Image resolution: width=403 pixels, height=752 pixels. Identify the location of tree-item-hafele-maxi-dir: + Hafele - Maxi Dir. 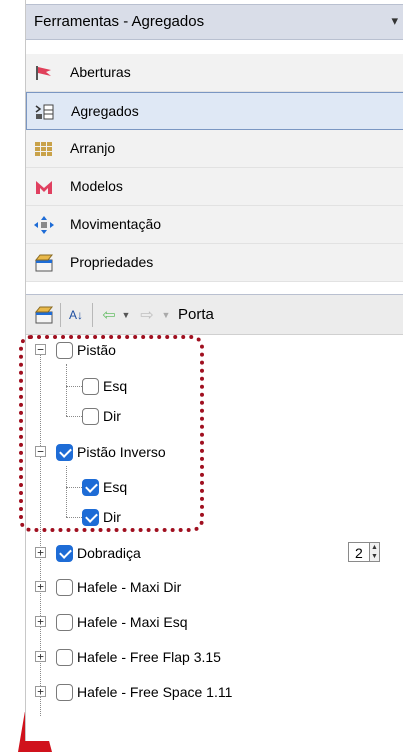
(214, 587).